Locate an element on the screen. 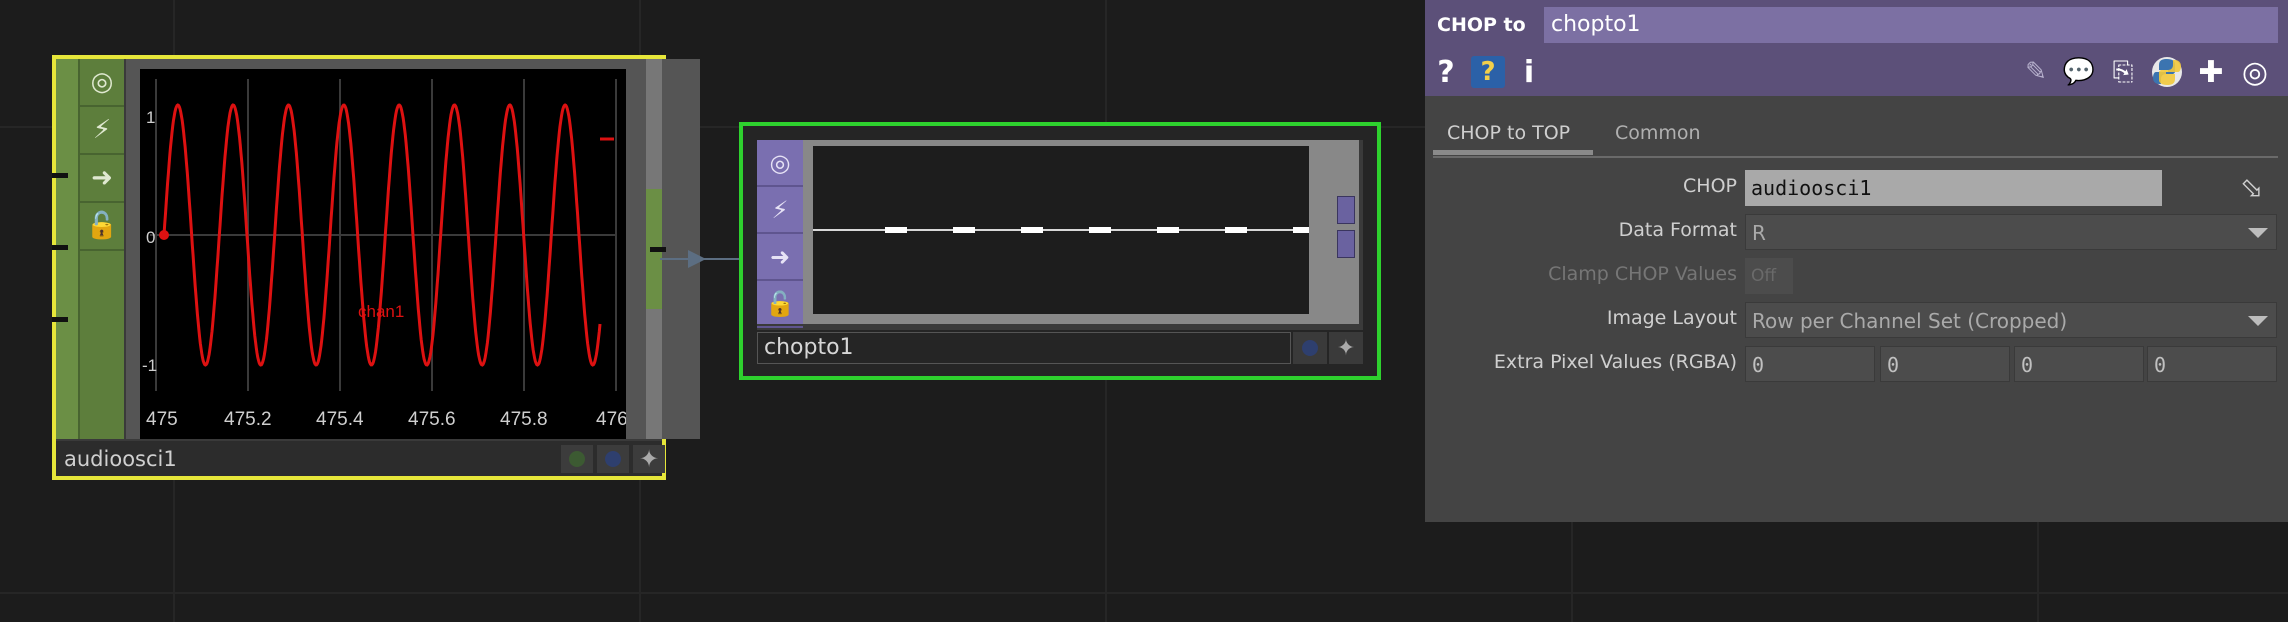 The width and height of the screenshot is (2288, 622). x-tick-label: 475 is located at coordinates (162, 419).